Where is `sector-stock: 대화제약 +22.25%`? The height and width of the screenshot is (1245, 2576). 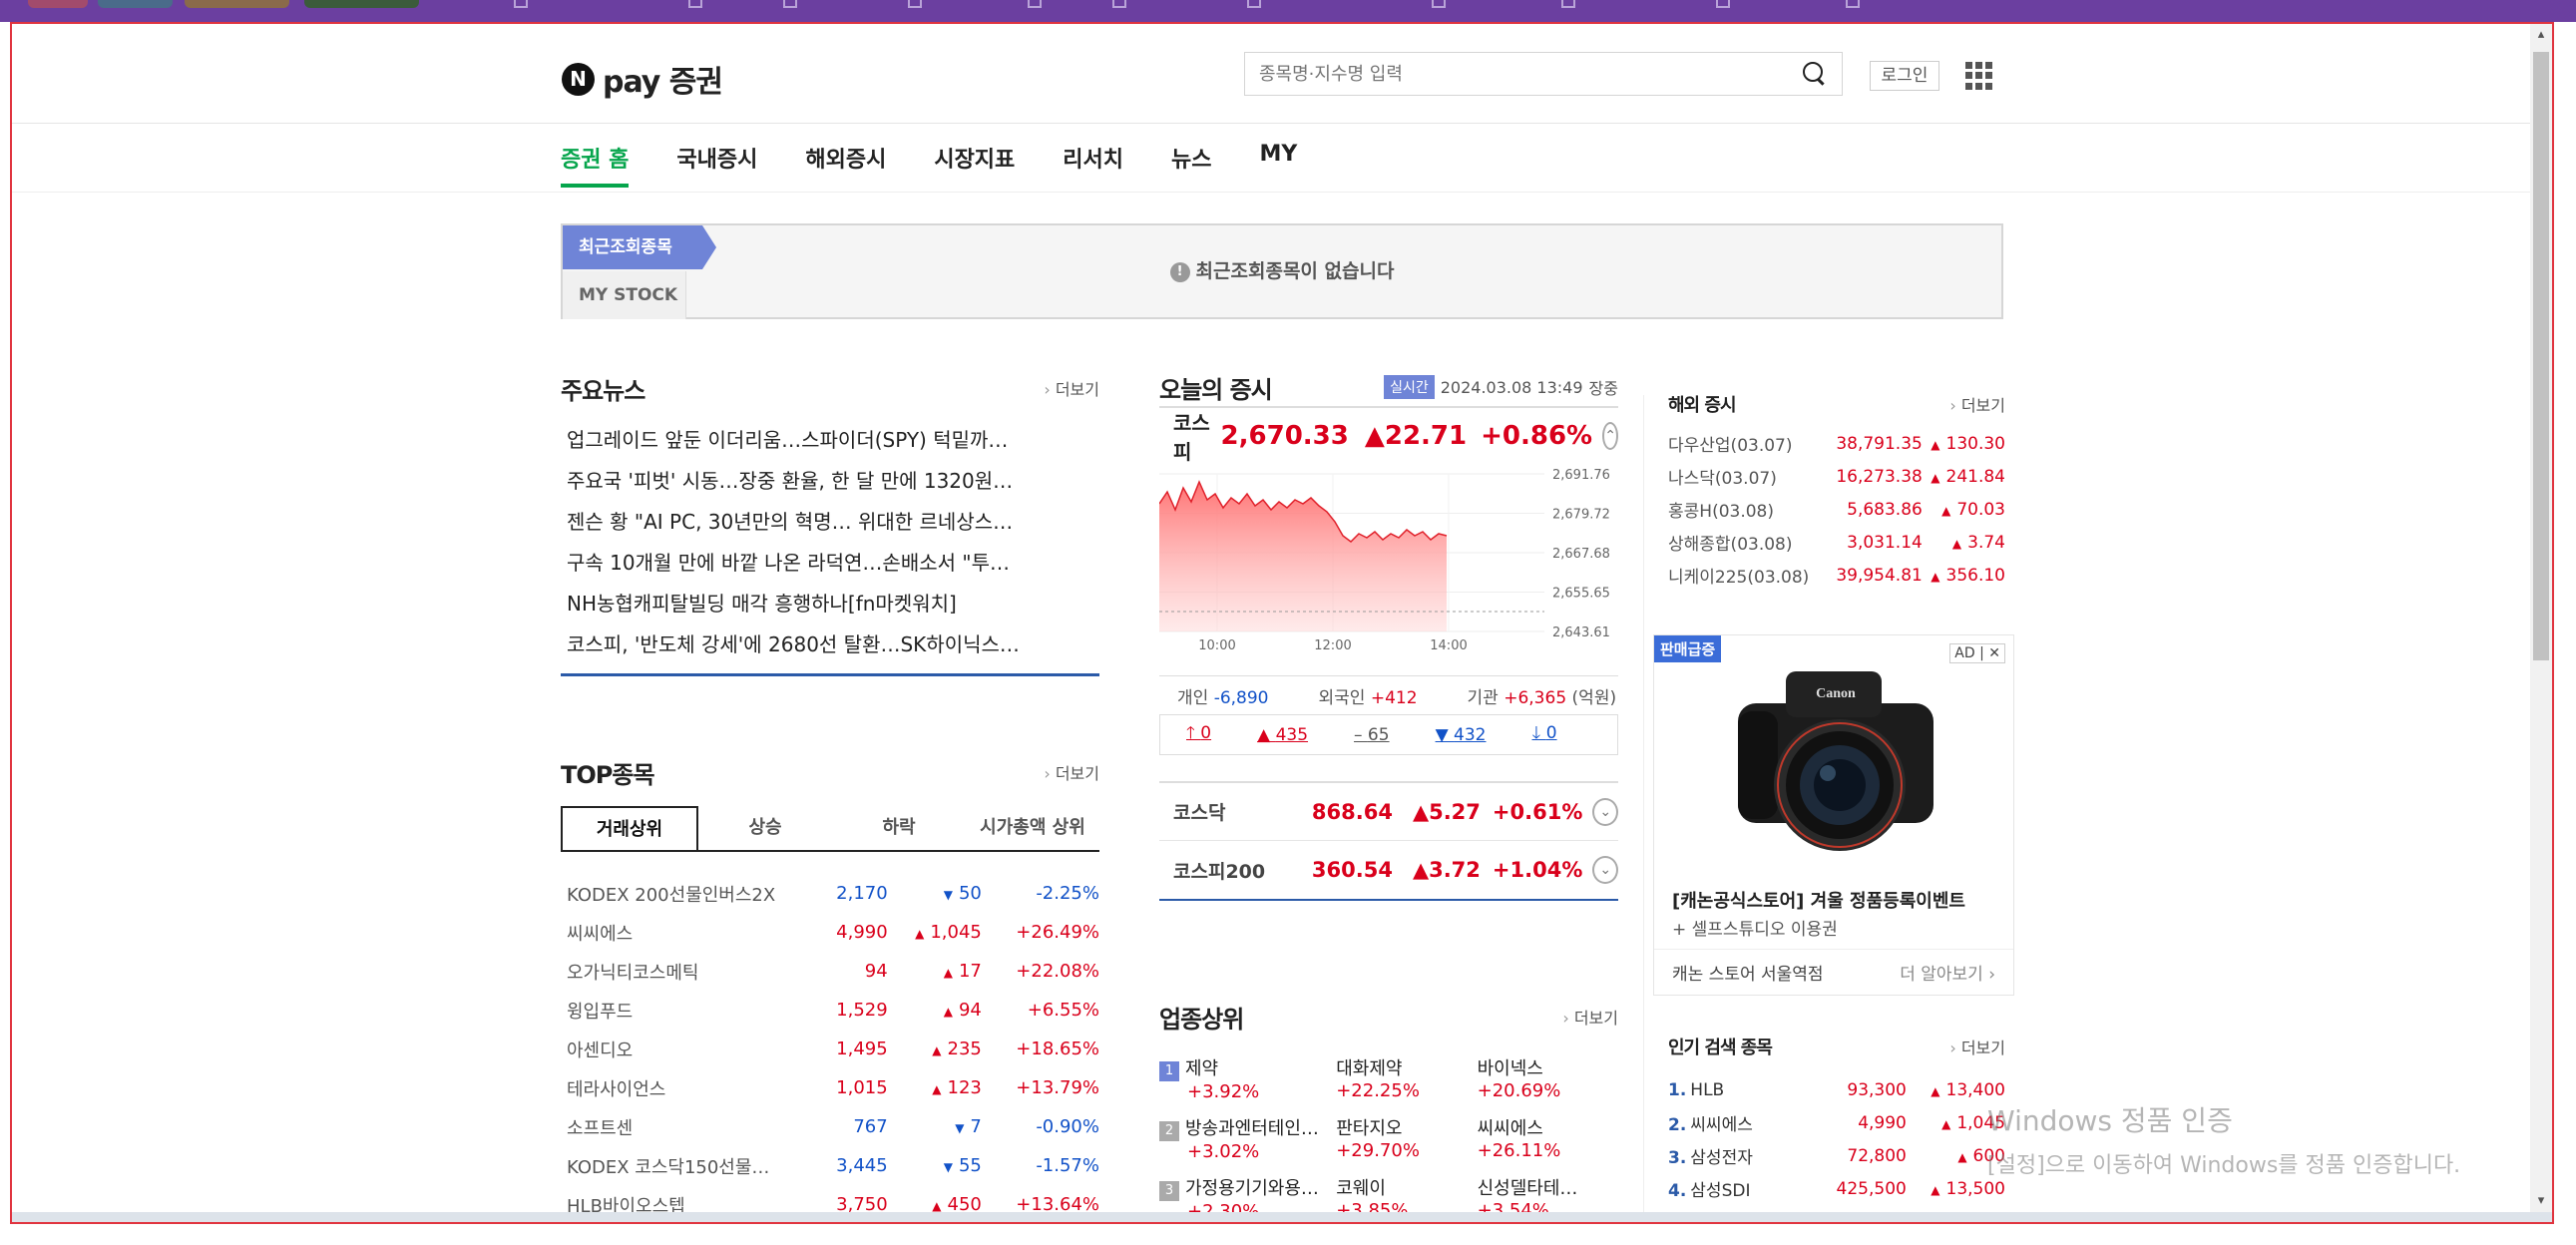
sector-stock: 대화제약 +22.25% is located at coordinates (1406, 1084).